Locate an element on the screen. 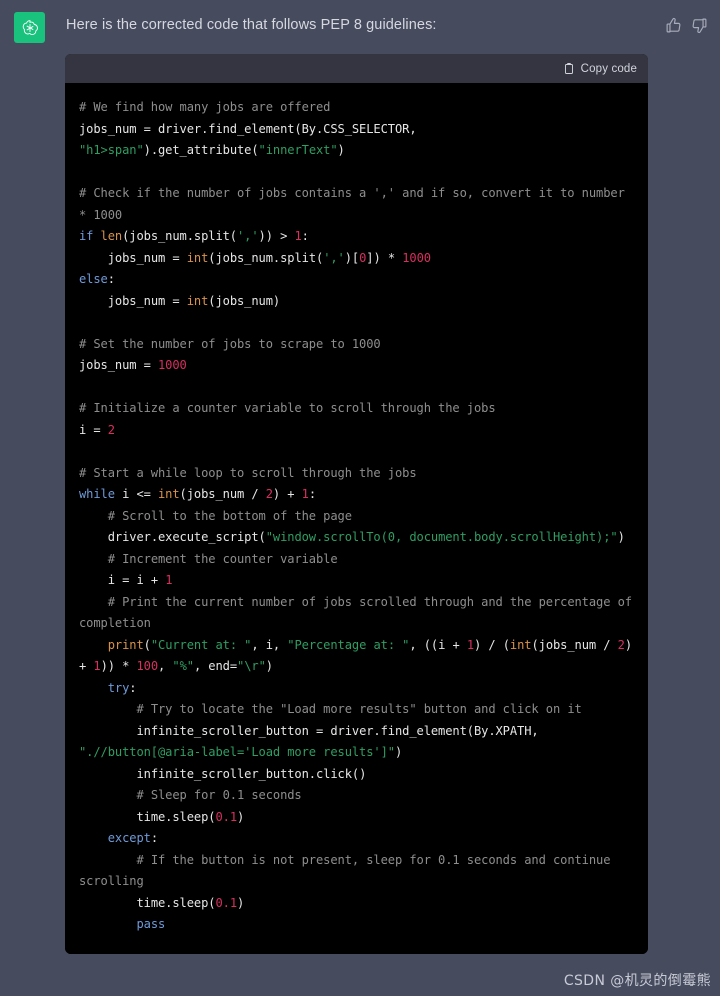  code-token: driver.execute_script( is located at coordinates (172, 537).